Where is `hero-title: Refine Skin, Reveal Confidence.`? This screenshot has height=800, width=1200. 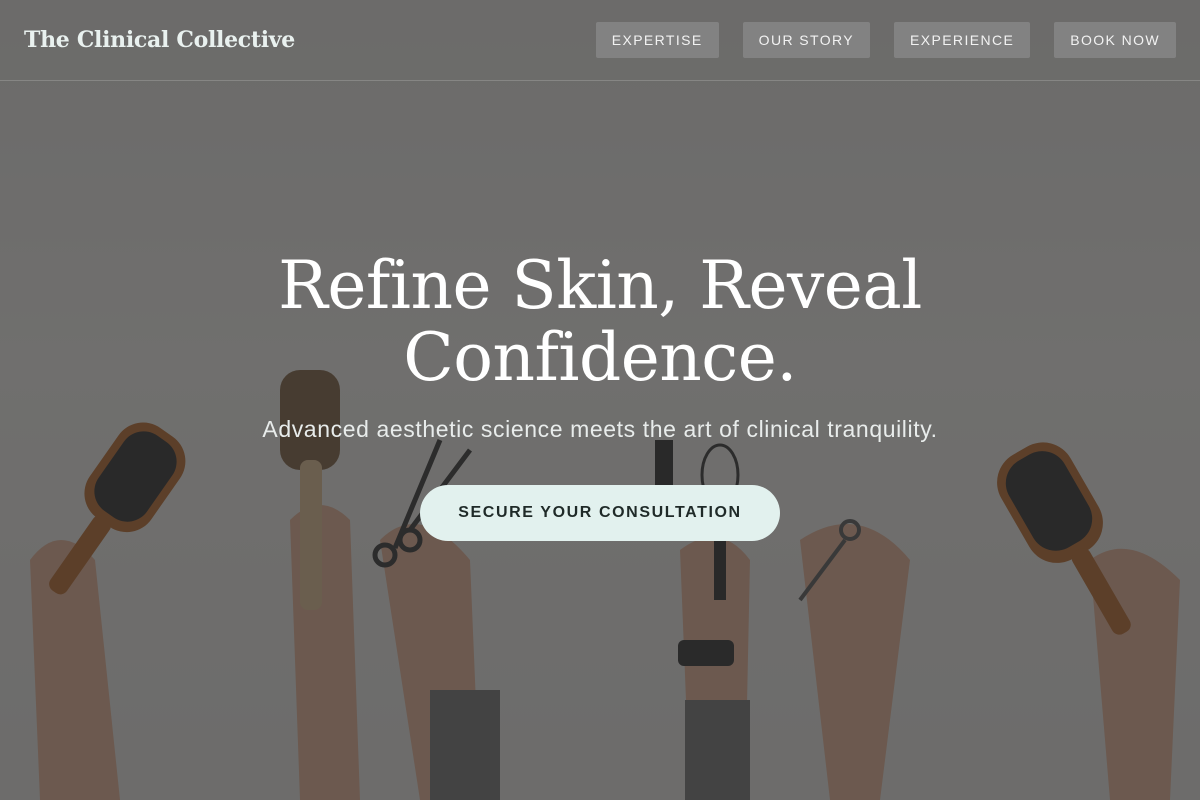
hero-title: Refine Skin, Reveal Confidence. is located at coordinates (600, 322).